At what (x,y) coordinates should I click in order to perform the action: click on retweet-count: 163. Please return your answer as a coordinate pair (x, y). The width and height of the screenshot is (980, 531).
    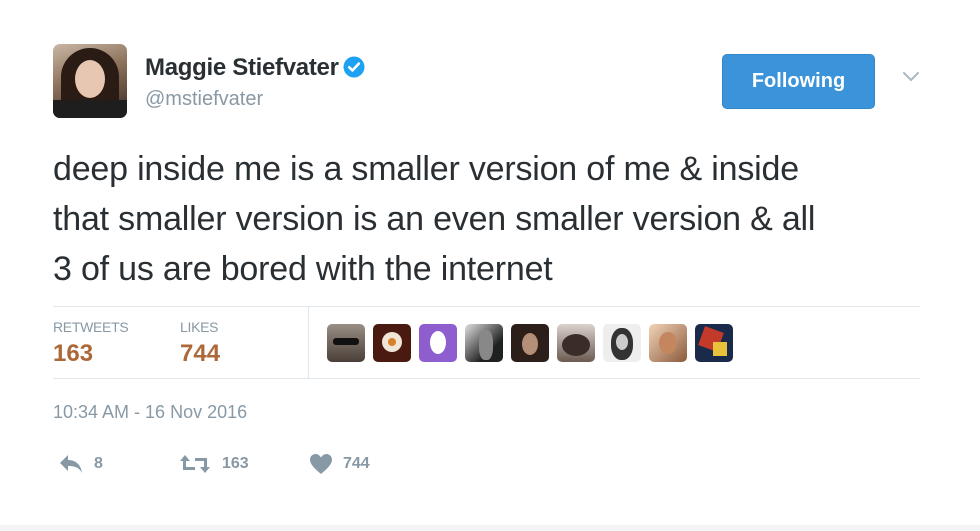
    Looking at the image, I should click on (235, 463).